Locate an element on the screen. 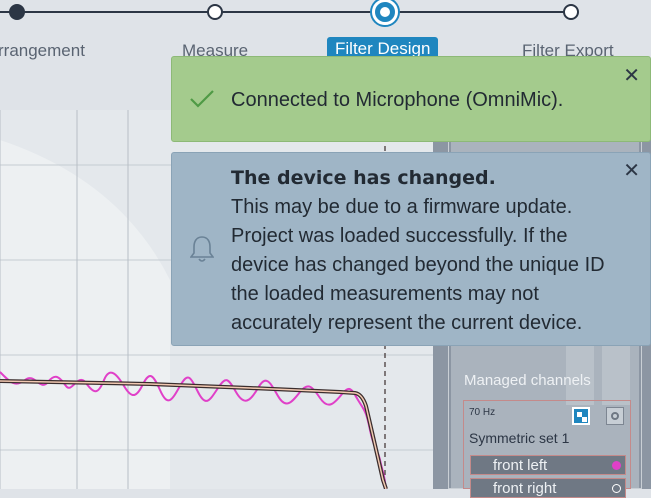 The image size is (651, 498). success-toast-message: Connected to Microphone (OmniMic). is located at coordinates (397, 100).